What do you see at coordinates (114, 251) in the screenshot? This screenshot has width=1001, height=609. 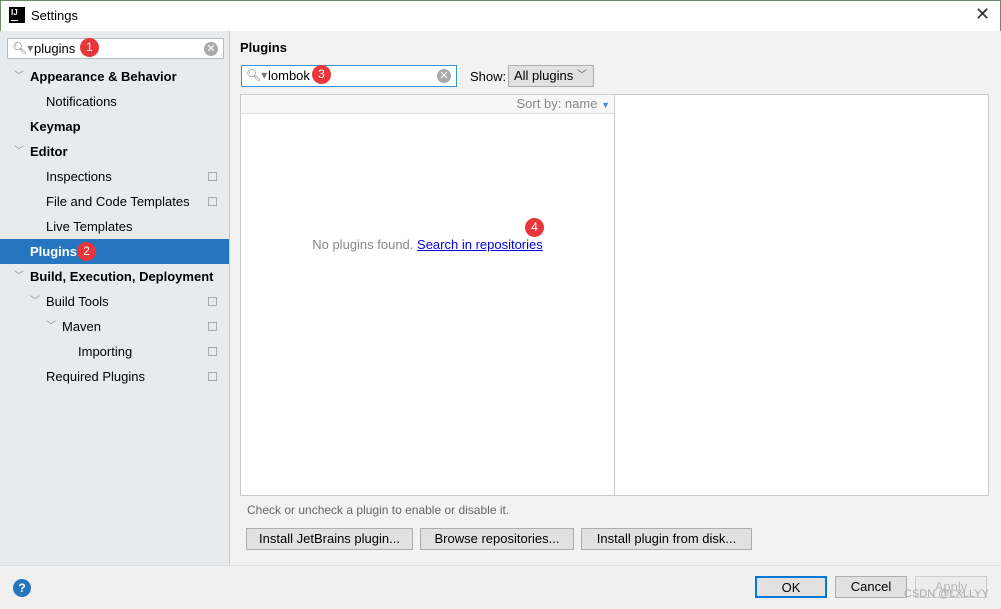 I see `sidebar-item: Plugins` at bounding box center [114, 251].